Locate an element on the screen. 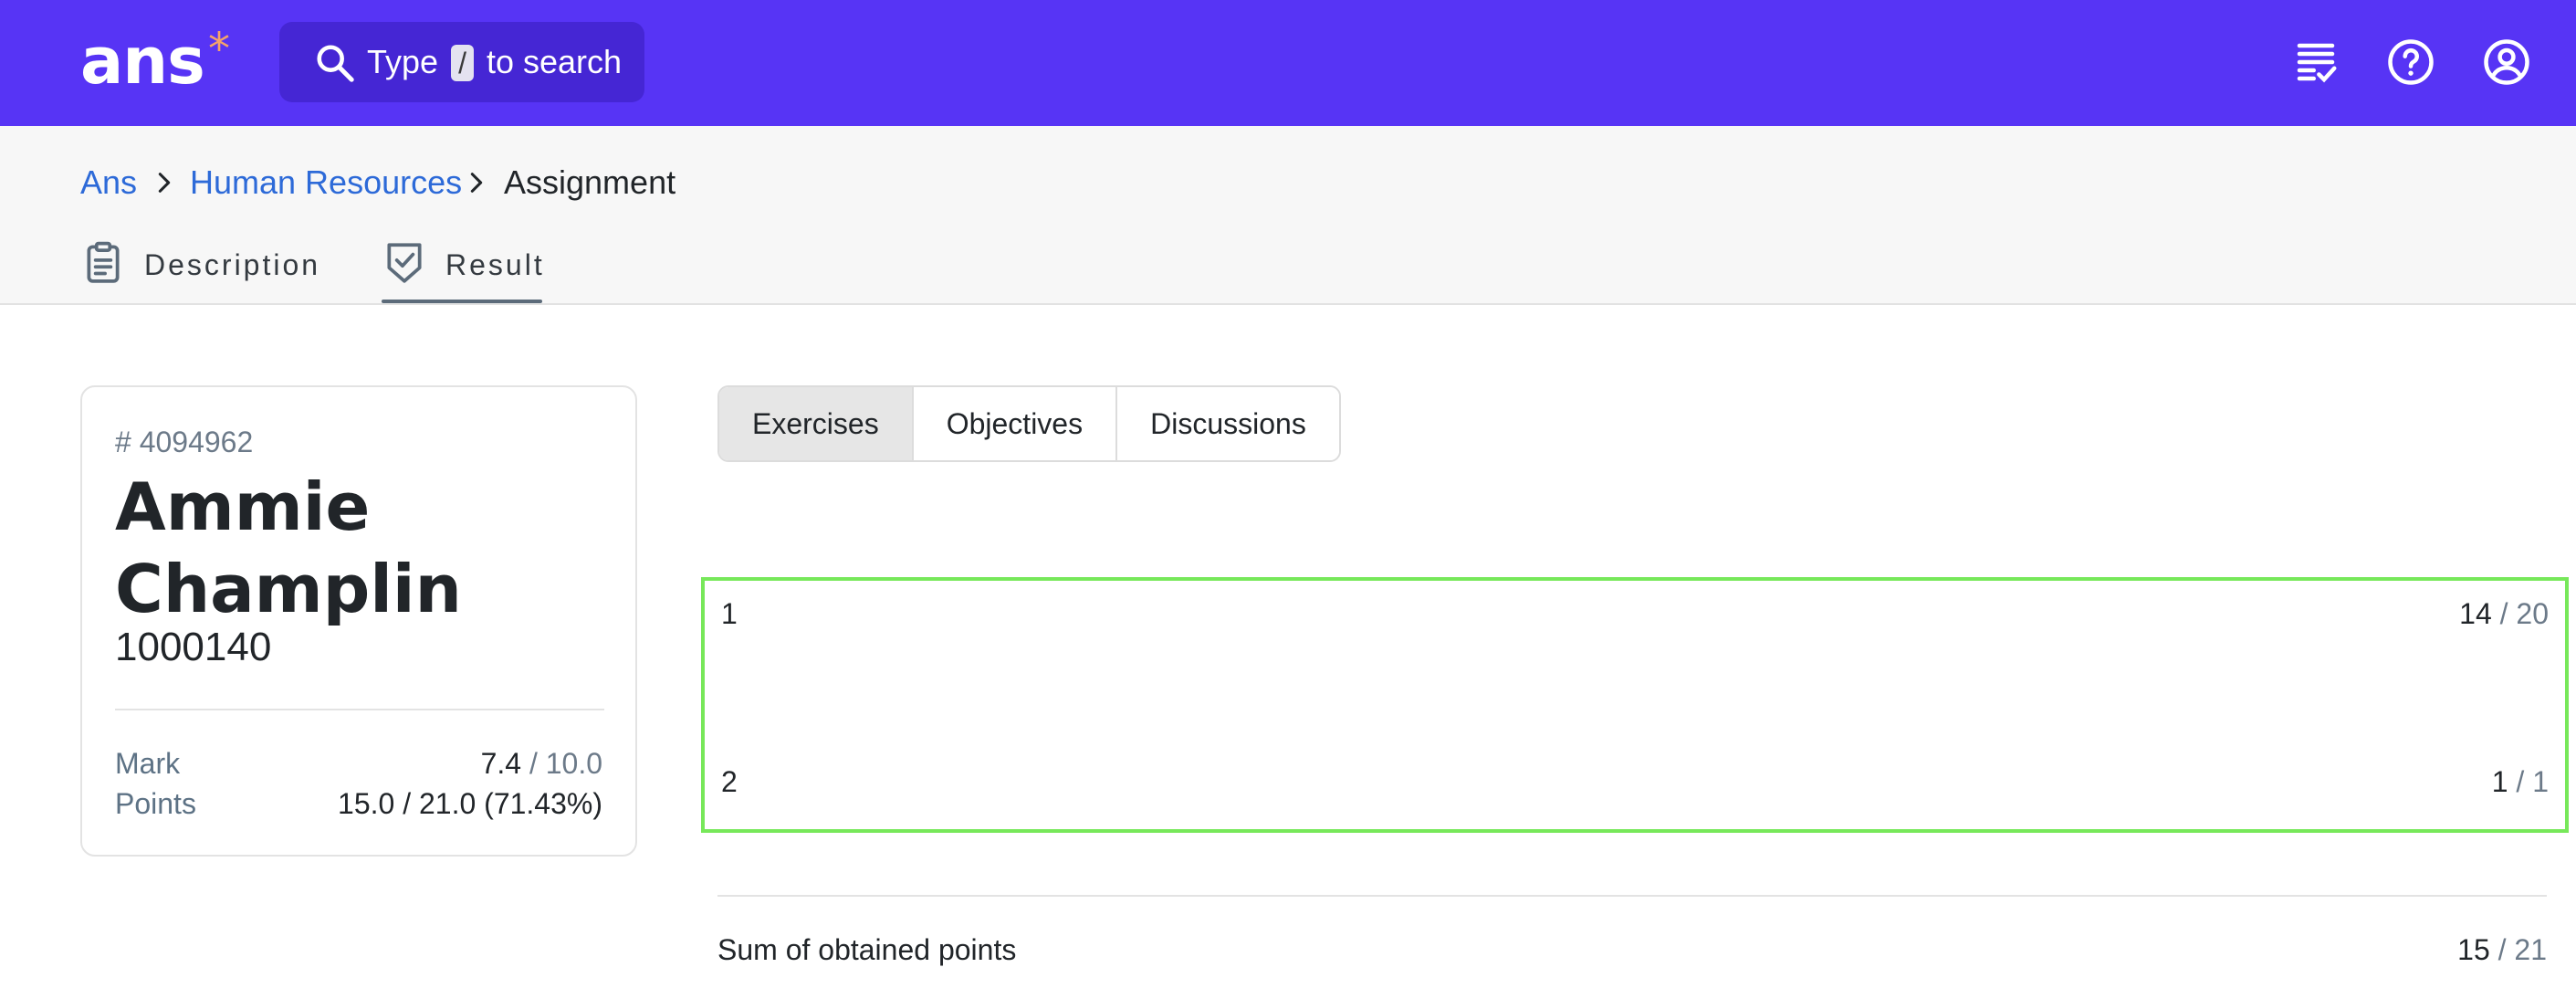  breadcrumb-human-resources: Human Resources is located at coordinates (326, 183).